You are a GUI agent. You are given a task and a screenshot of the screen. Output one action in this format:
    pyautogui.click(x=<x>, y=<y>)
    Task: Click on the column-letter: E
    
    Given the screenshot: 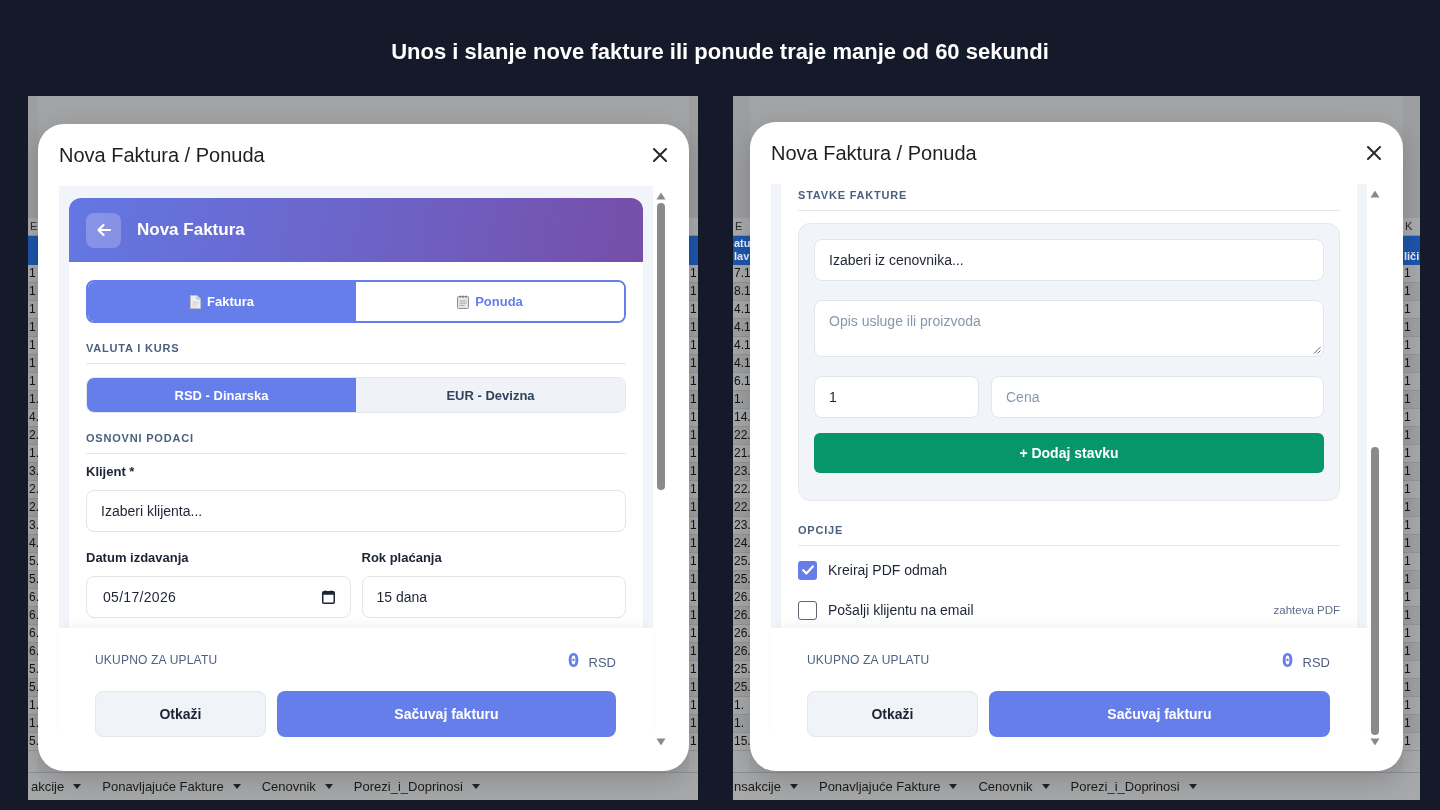 What is the action you would take?
    pyautogui.click(x=741, y=227)
    